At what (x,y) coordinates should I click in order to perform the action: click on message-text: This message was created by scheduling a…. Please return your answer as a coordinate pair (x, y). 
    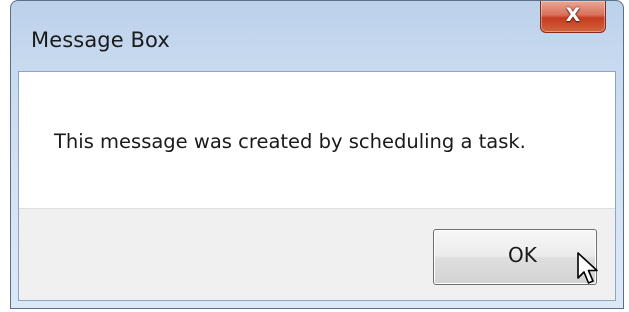
    Looking at the image, I should click on (290, 141).